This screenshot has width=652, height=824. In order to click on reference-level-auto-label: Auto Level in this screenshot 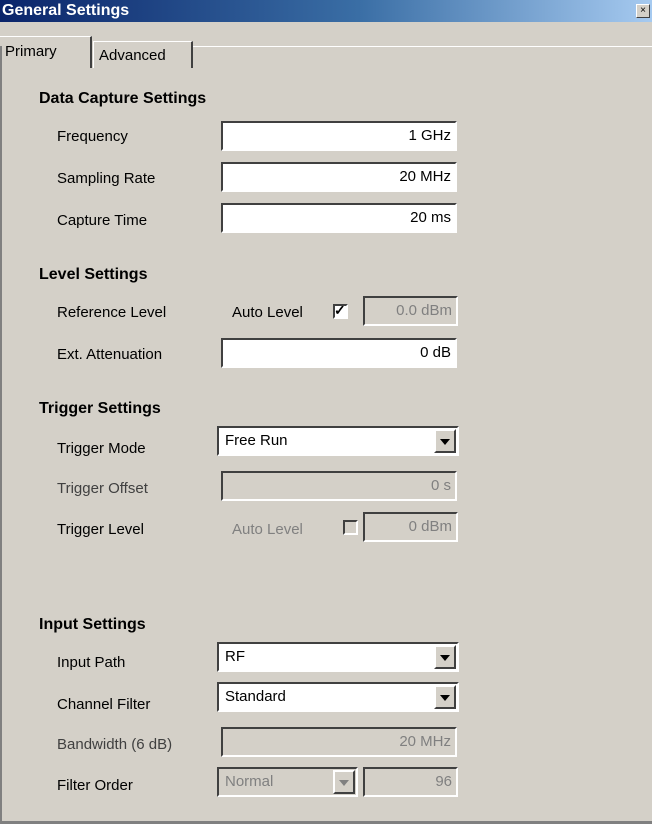, I will do `click(267, 312)`.